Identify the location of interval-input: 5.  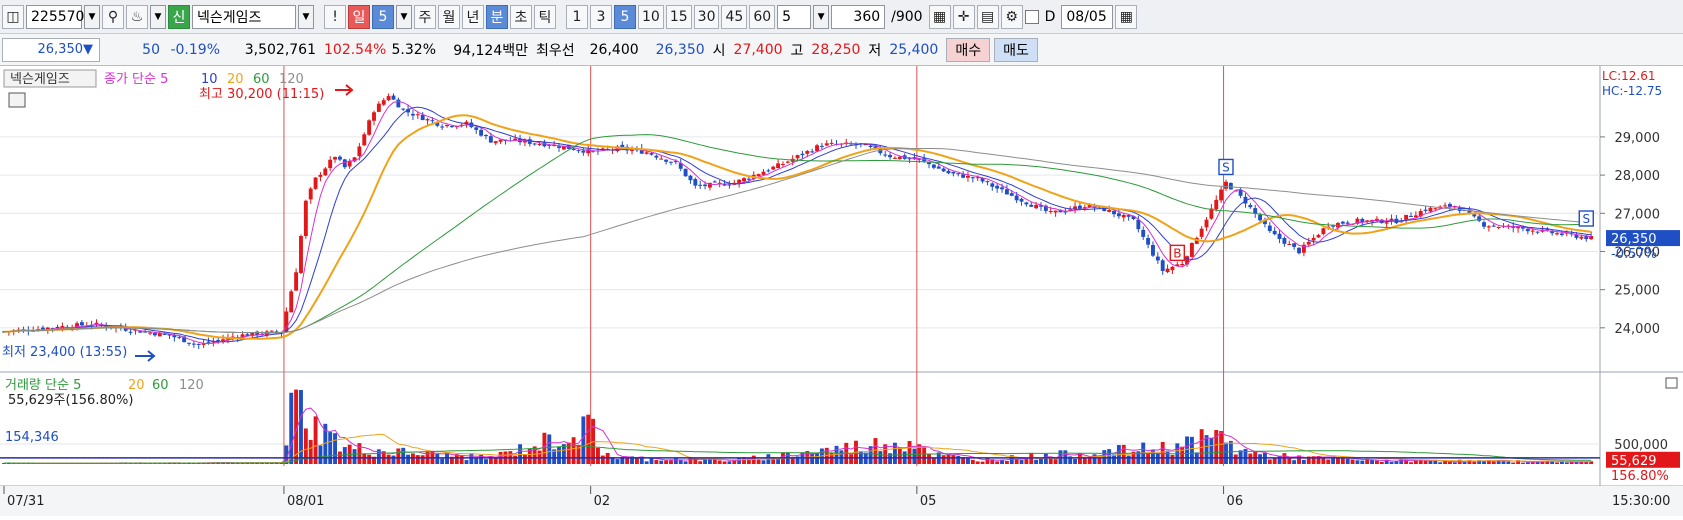
(794, 16).